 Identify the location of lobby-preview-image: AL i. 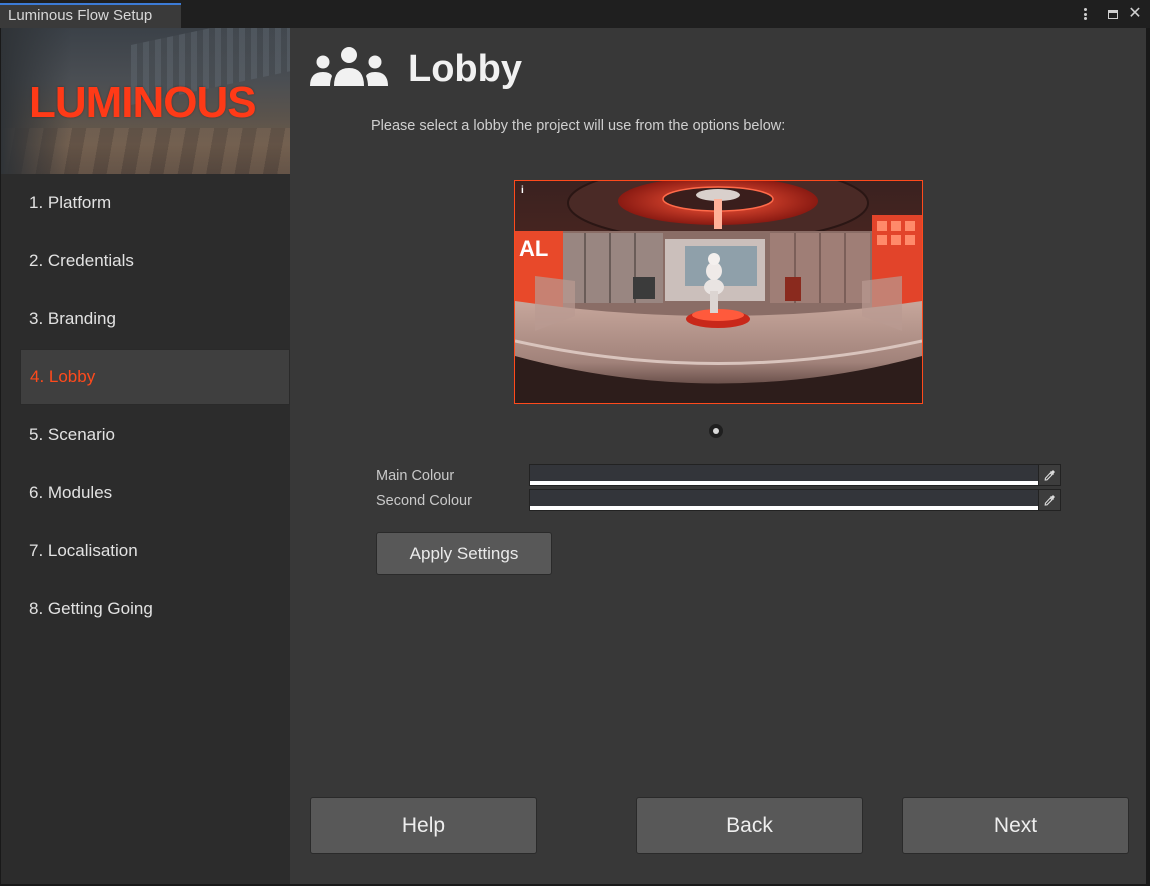
(718, 292).